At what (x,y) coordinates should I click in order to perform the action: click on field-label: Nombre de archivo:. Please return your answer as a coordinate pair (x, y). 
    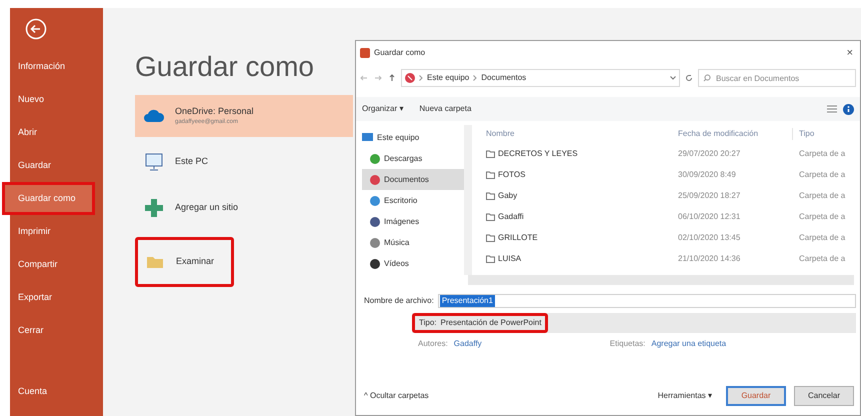
    Looking at the image, I should click on (399, 301).